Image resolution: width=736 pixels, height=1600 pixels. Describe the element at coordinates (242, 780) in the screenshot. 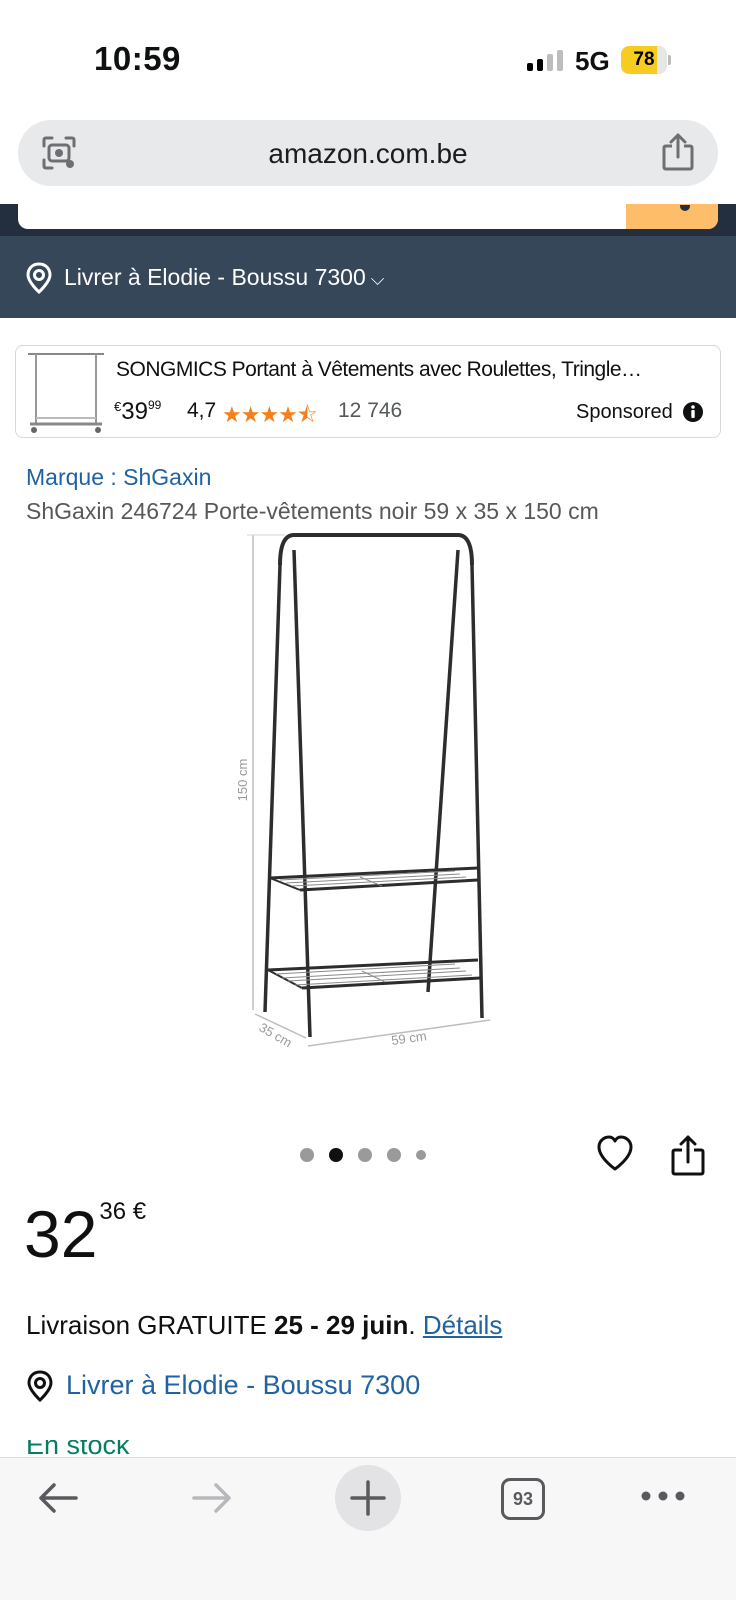

I see `height-dimension-label: 150 cm` at that location.